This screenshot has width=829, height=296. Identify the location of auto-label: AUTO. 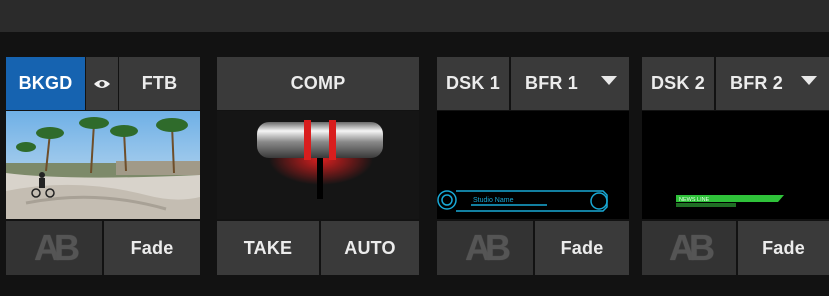
(370, 247).